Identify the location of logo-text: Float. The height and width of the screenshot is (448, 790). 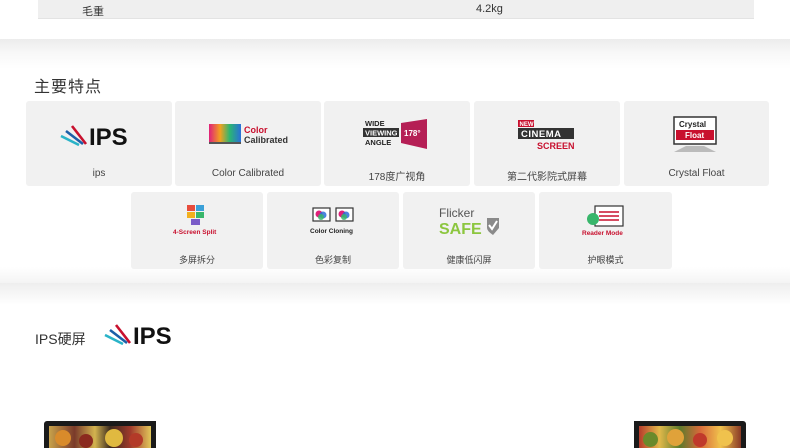
(694, 135).